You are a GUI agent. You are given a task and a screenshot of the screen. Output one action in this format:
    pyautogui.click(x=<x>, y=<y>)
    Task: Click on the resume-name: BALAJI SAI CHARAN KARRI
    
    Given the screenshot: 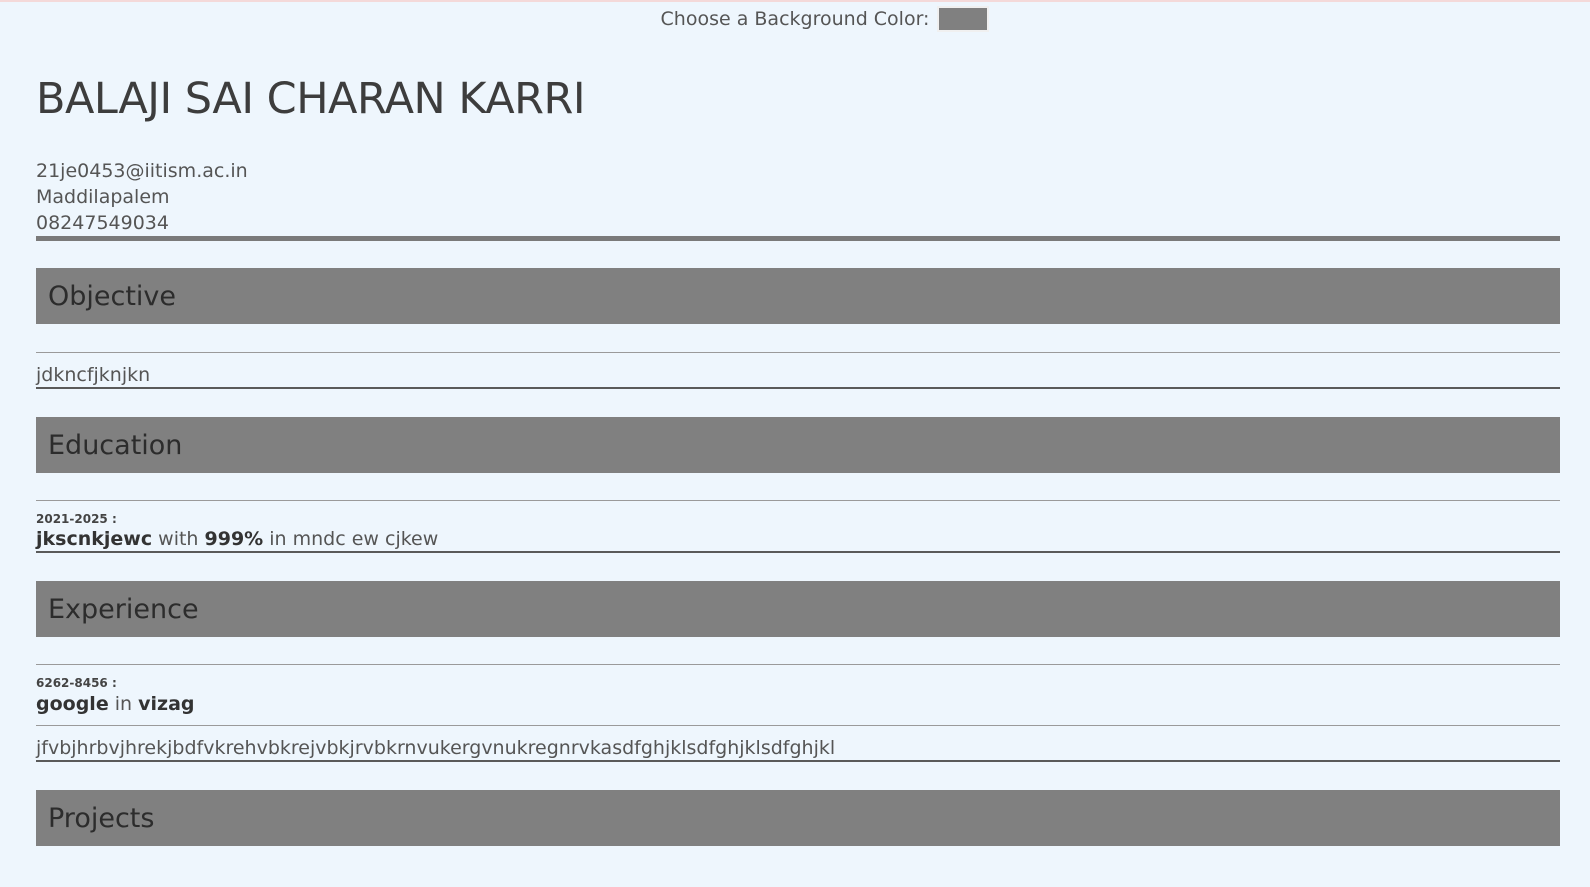 What is the action you would take?
    pyautogui.click(x=311, y=99)
    